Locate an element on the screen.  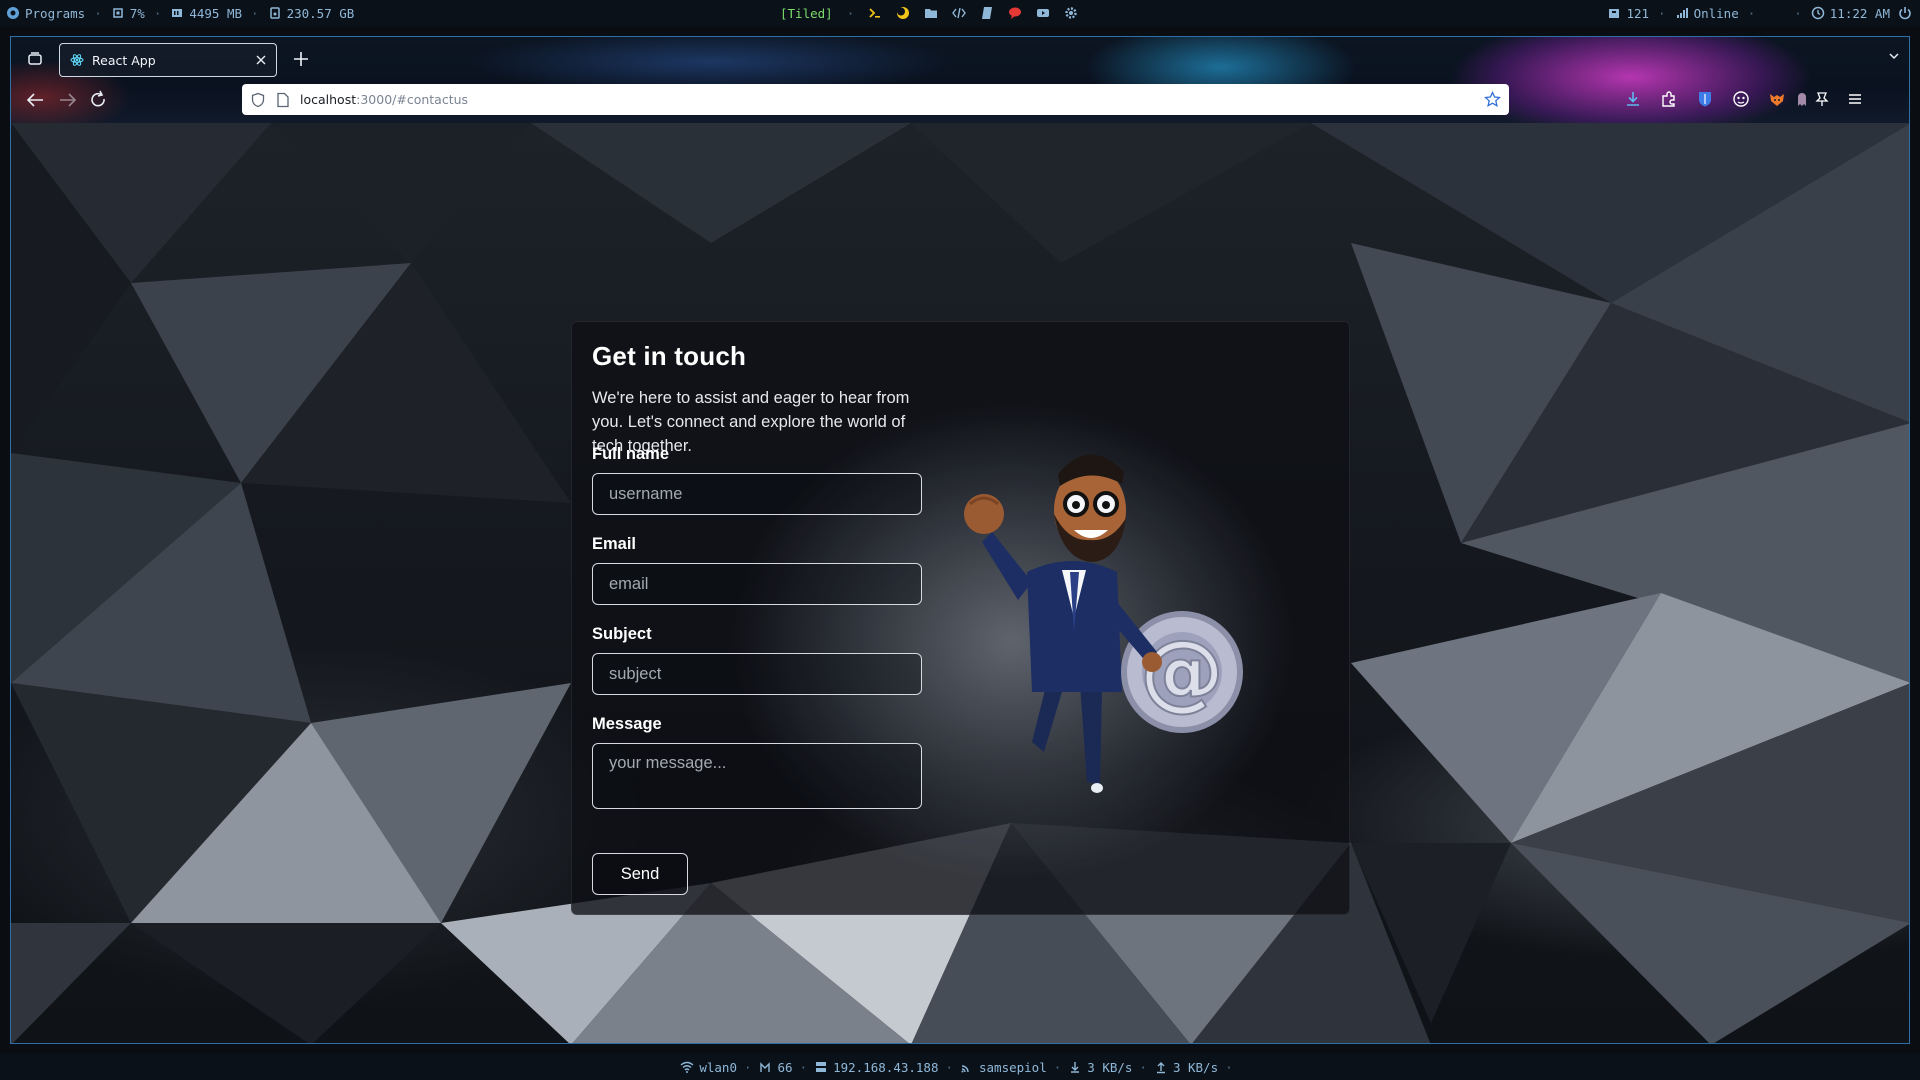
url-path: :3000/#contactus is located at coordinates (412, 99).